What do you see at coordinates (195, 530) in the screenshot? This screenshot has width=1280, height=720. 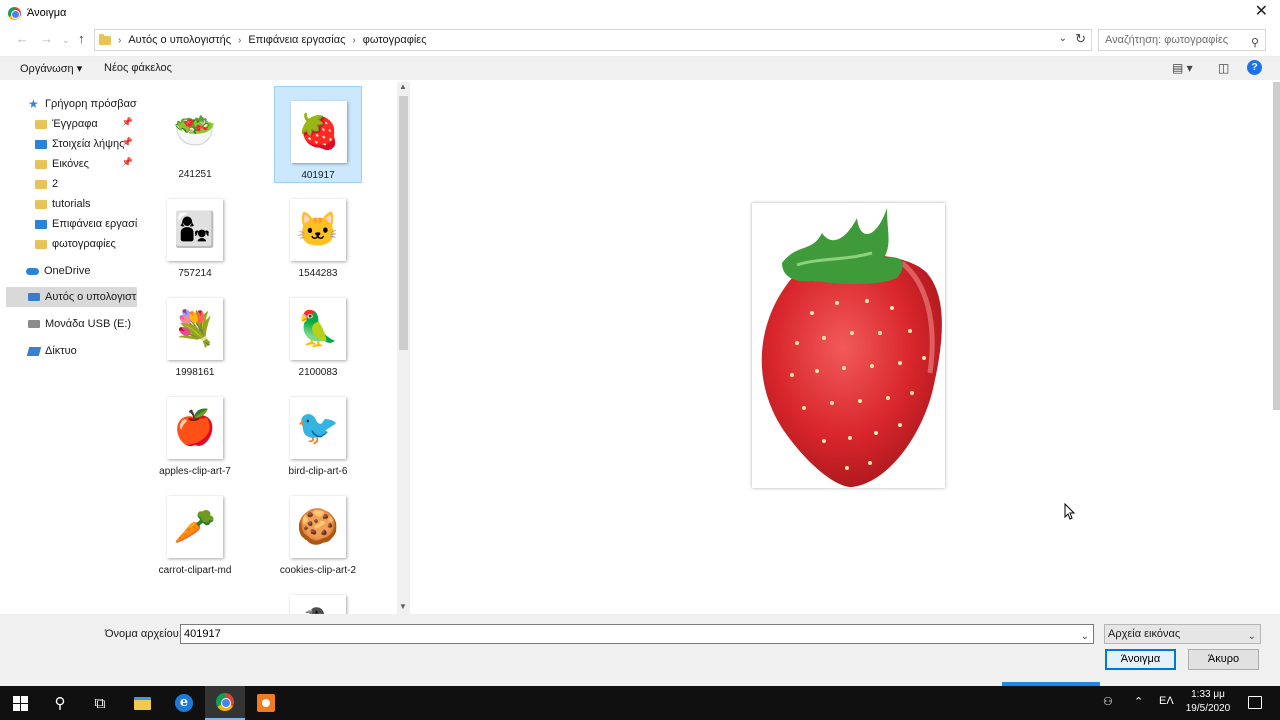 I see `file-item: 🥕 carrot-clipart-md` at bounding box center [195, 530].